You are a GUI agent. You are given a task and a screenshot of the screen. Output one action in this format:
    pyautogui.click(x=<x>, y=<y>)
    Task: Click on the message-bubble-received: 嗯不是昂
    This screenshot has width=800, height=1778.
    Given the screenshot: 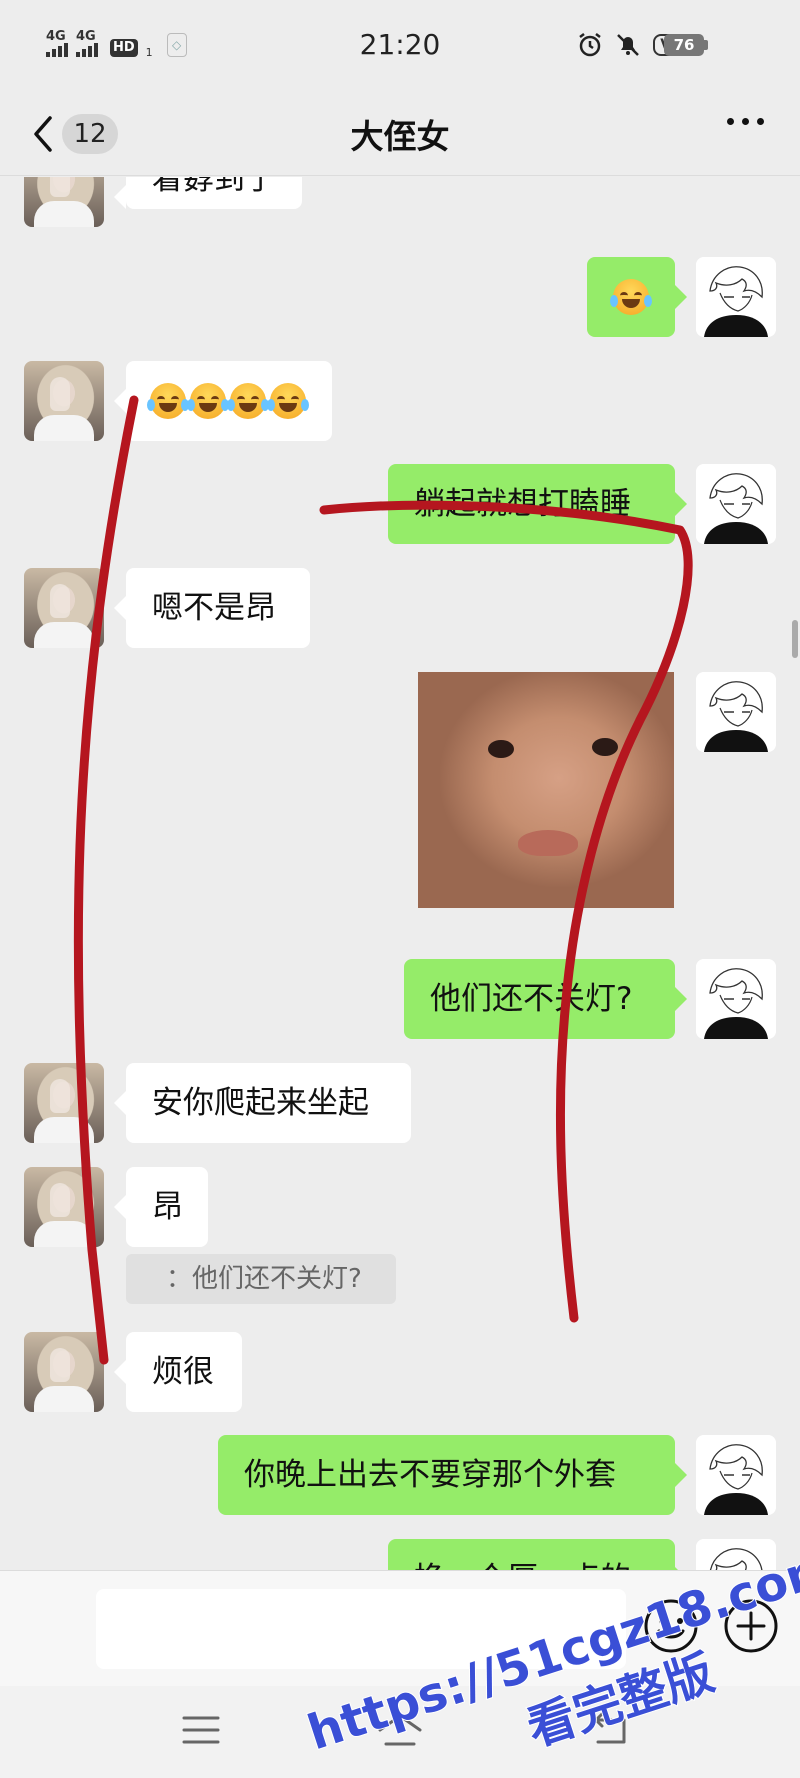 What is the action you would take?
    pyautogui.click(x=212, y=608)
    